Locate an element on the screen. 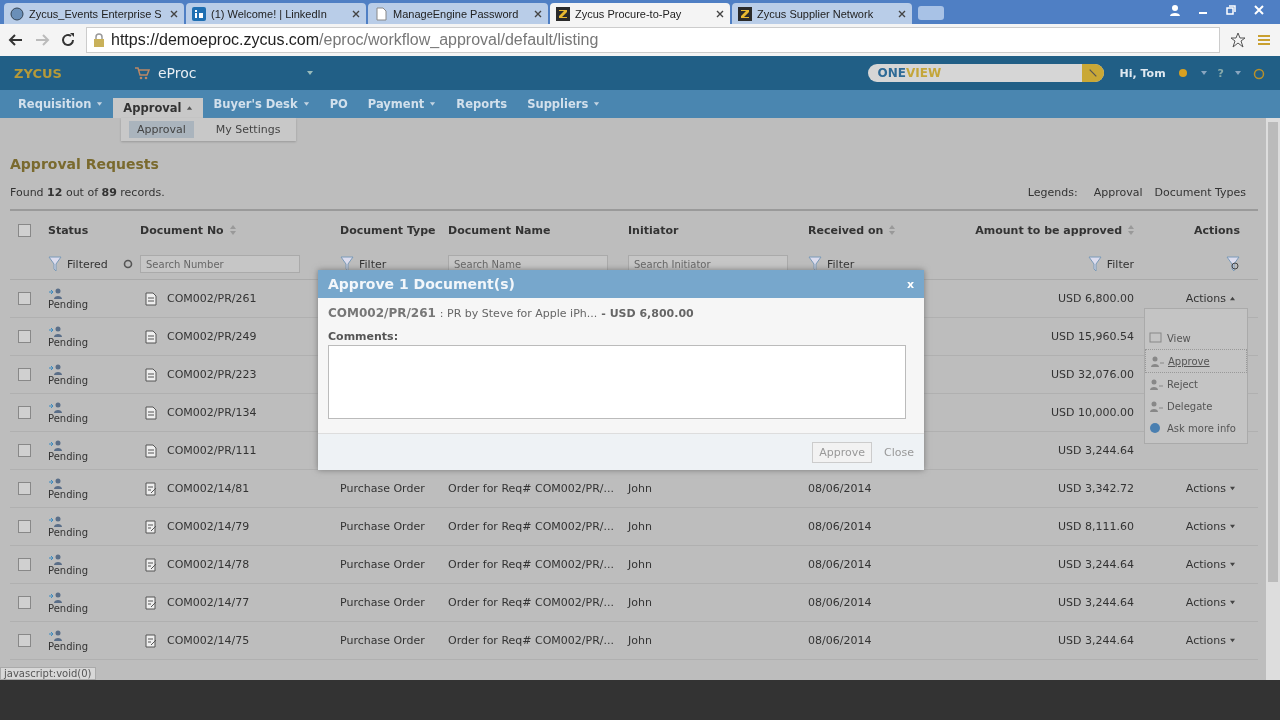 Image resolution: width=1280 pixels, height=720 pixels. column-header: Received on is located at coordinates (846, 230).